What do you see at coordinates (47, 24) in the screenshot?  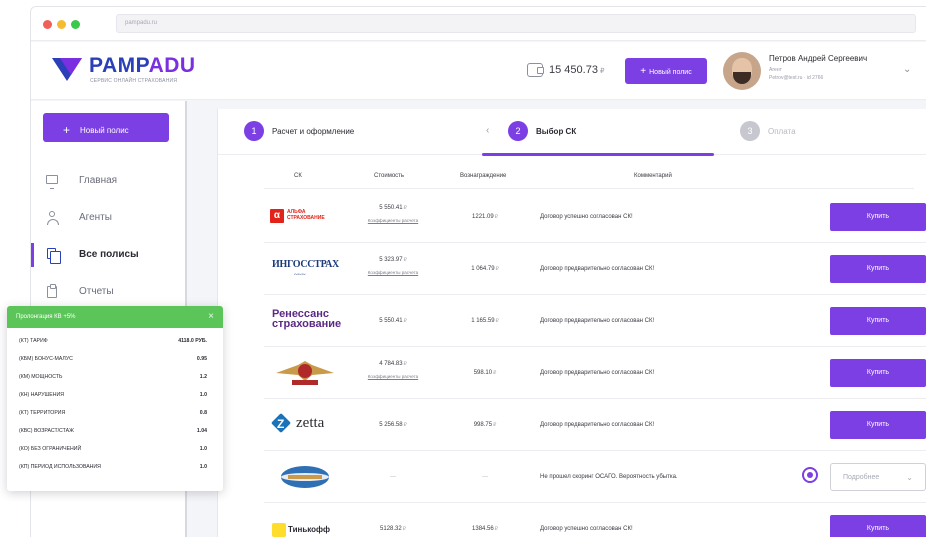 I see `close-window-icon` at bounding box center [47, 24].